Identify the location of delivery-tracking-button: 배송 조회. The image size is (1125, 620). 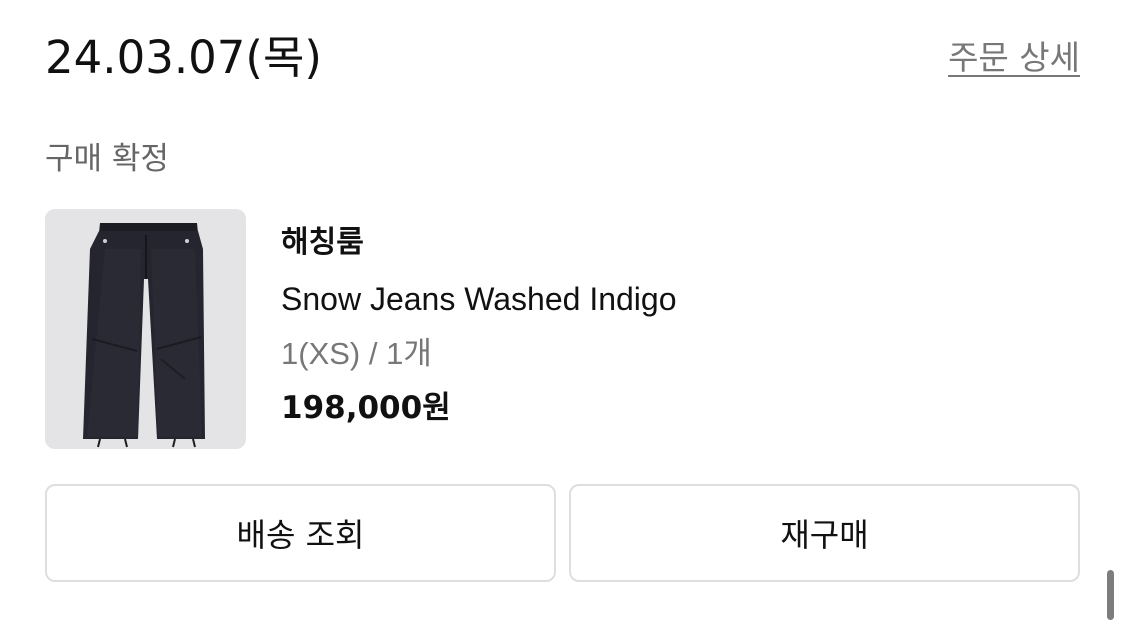
(300, 533).